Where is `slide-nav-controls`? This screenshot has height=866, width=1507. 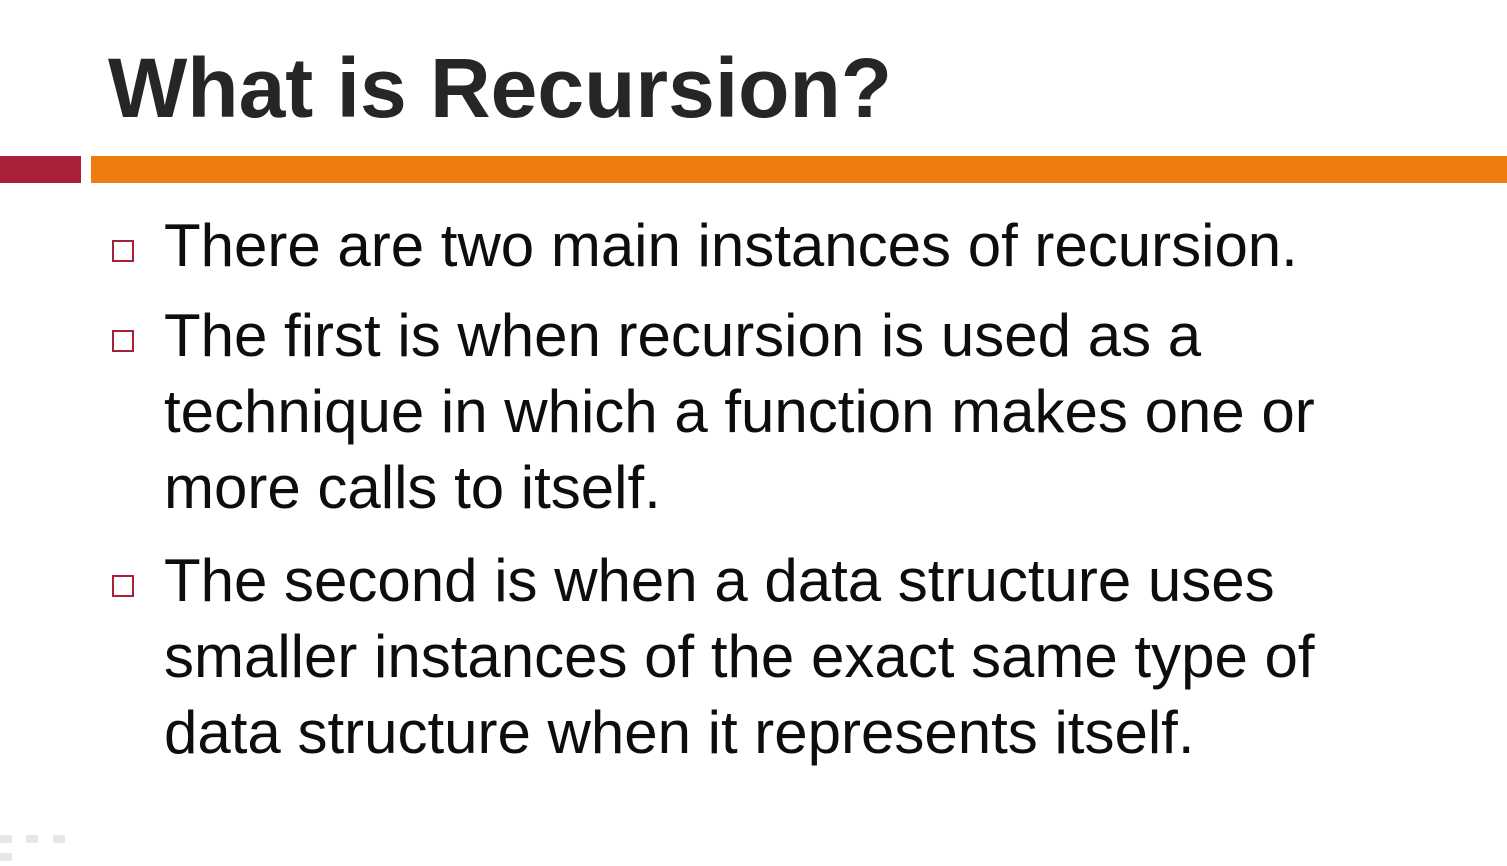
slide-nav-controls is located at coordinates (50, 845).